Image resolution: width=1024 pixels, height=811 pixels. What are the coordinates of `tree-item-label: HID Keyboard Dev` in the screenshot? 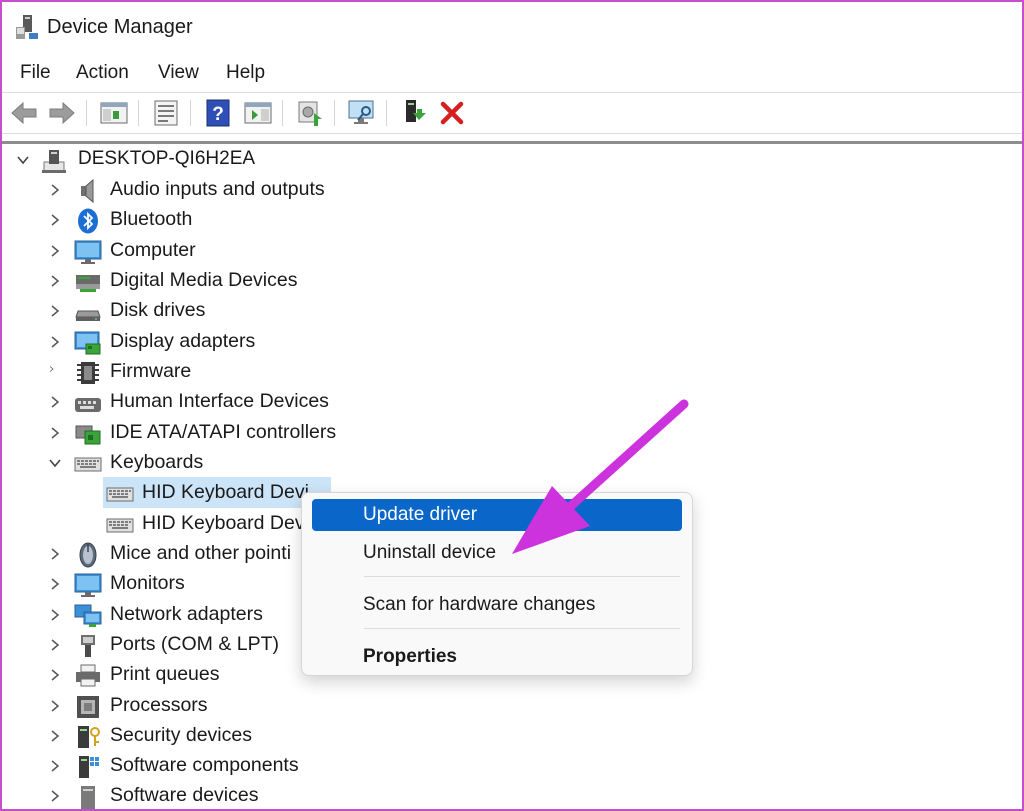 It's located at (223, 523).